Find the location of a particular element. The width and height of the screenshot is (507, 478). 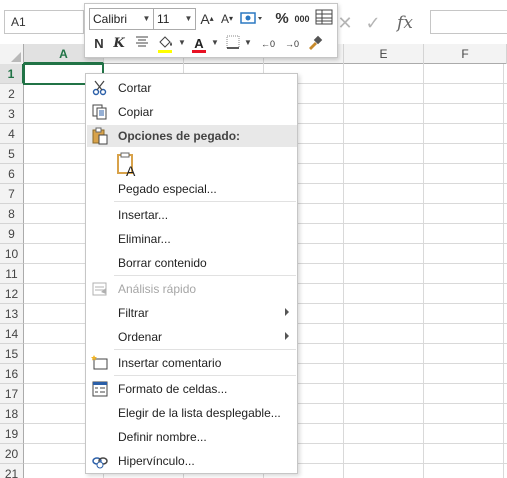

row-header-2: 2 is located at coordinates (12, 94).